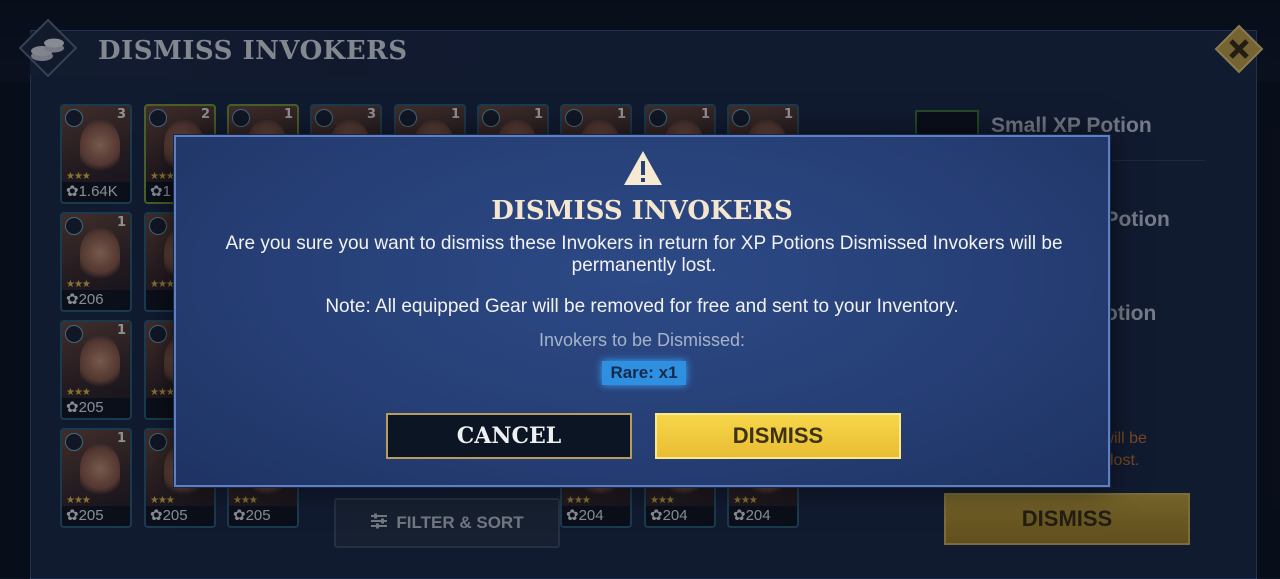  Describe the element at coordinates (644, 373) in the screenshot. I see `rarity-count-badge: Rare: x1` at that location.